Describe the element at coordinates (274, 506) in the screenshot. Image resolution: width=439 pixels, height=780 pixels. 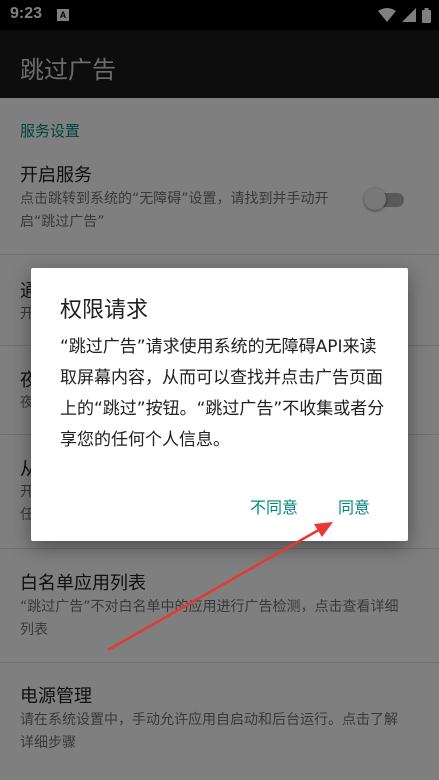
I see `disagree-button: 不同意` at that location.